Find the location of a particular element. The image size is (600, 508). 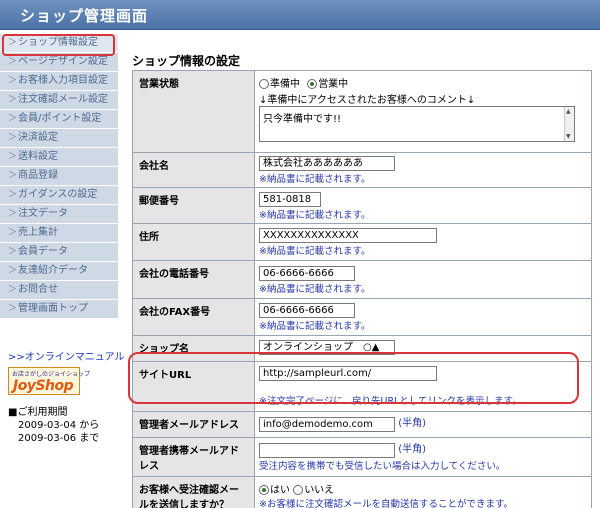

sidebar-item-referrals: ＞友達紹介データ is located at coordinates (59, 271).